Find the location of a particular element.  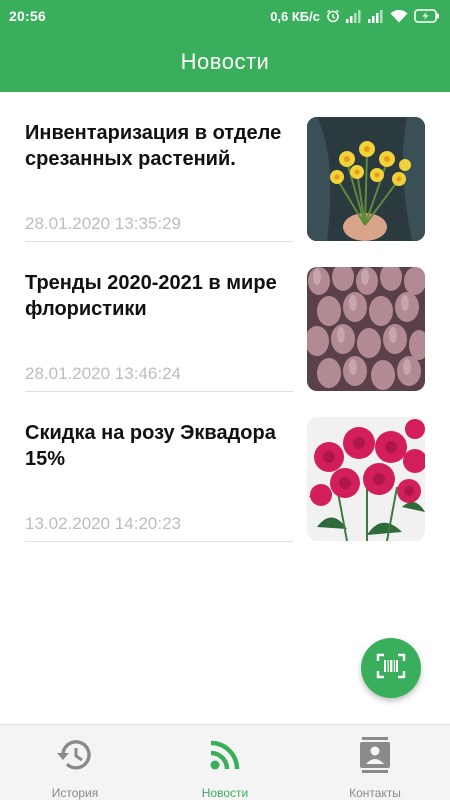

status-bar: 20:56 0,6 КБ/с is located at coordinates (225, 16).